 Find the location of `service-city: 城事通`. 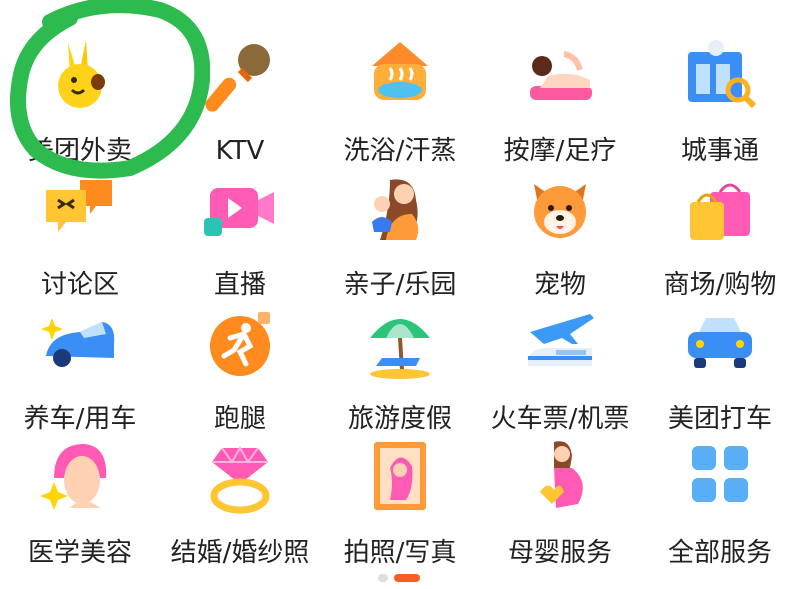

service-city: 城事通 is located at coordinates (720, 103).